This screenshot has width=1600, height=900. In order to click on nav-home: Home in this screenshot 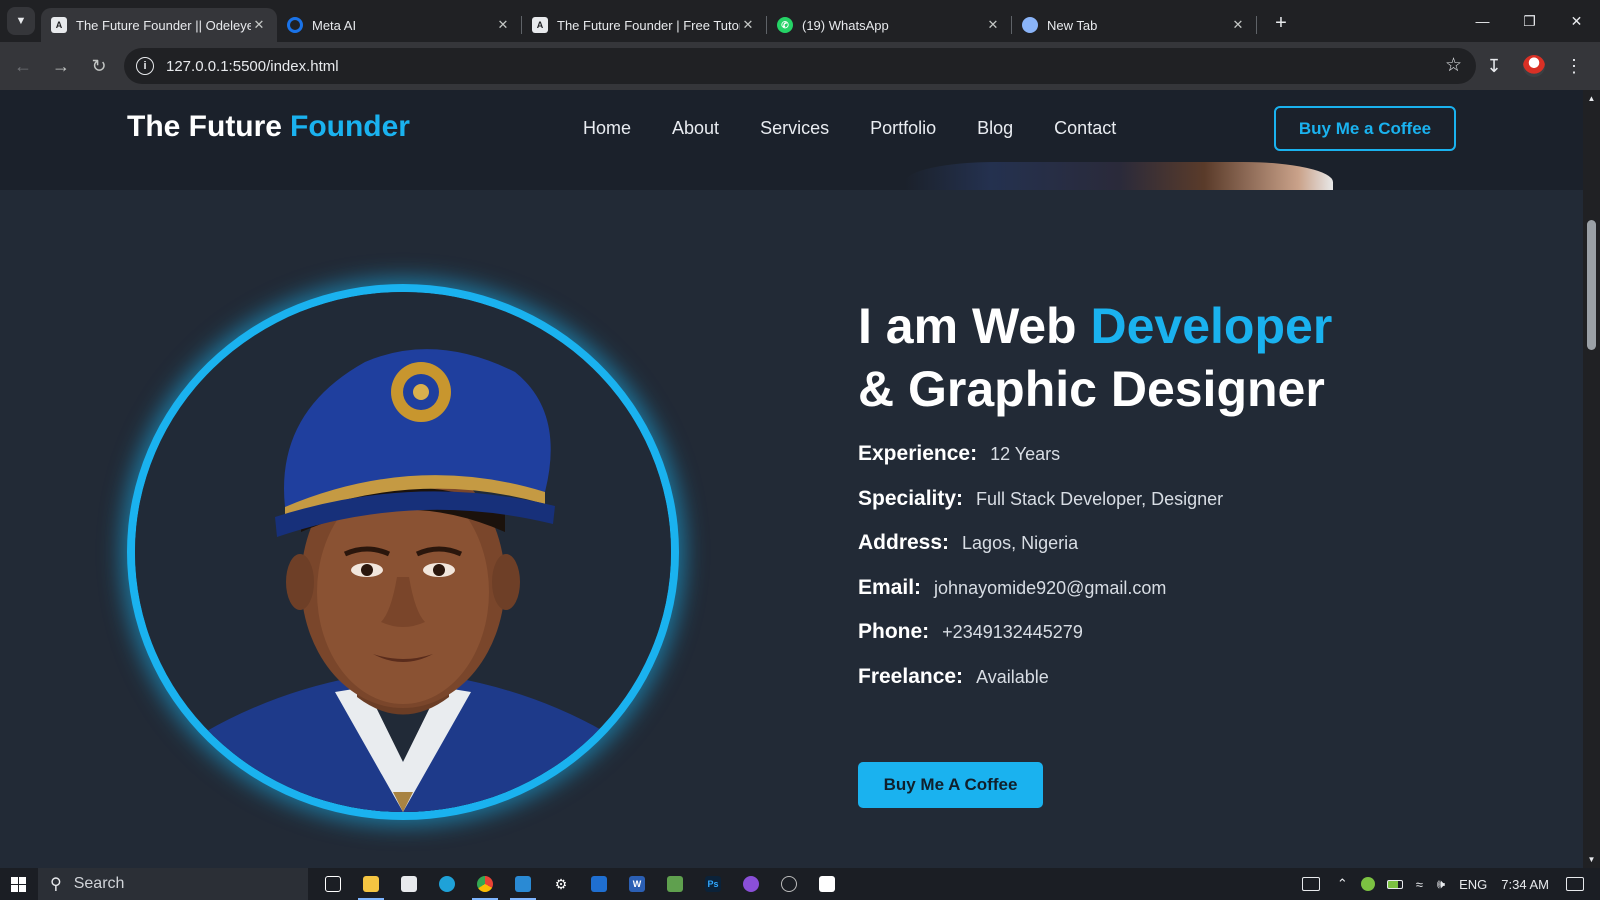, I will do `click(607, 128)`.